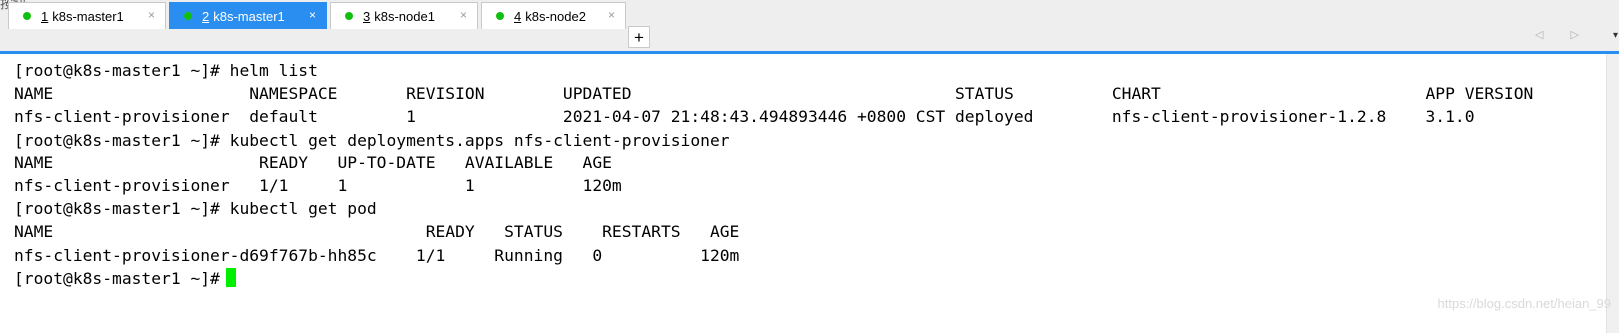 Image resolution: width=1619 pixels, height=333 pixels. I want to click on tab-scroll-arrows-icon: ◁ ▷, so click(1563, 34).